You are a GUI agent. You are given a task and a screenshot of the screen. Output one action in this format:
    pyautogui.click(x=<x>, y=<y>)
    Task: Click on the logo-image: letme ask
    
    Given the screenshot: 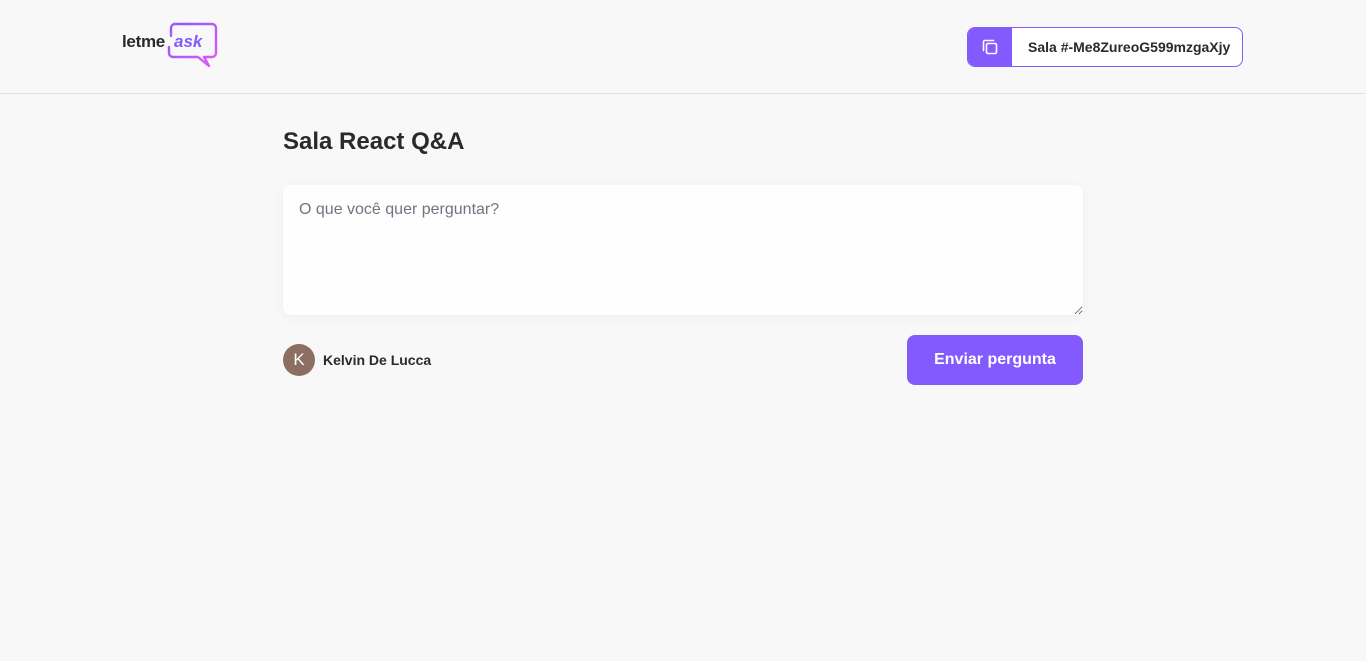 What is the action you would take?
    pyautogui.click(x=170, y=45)
    